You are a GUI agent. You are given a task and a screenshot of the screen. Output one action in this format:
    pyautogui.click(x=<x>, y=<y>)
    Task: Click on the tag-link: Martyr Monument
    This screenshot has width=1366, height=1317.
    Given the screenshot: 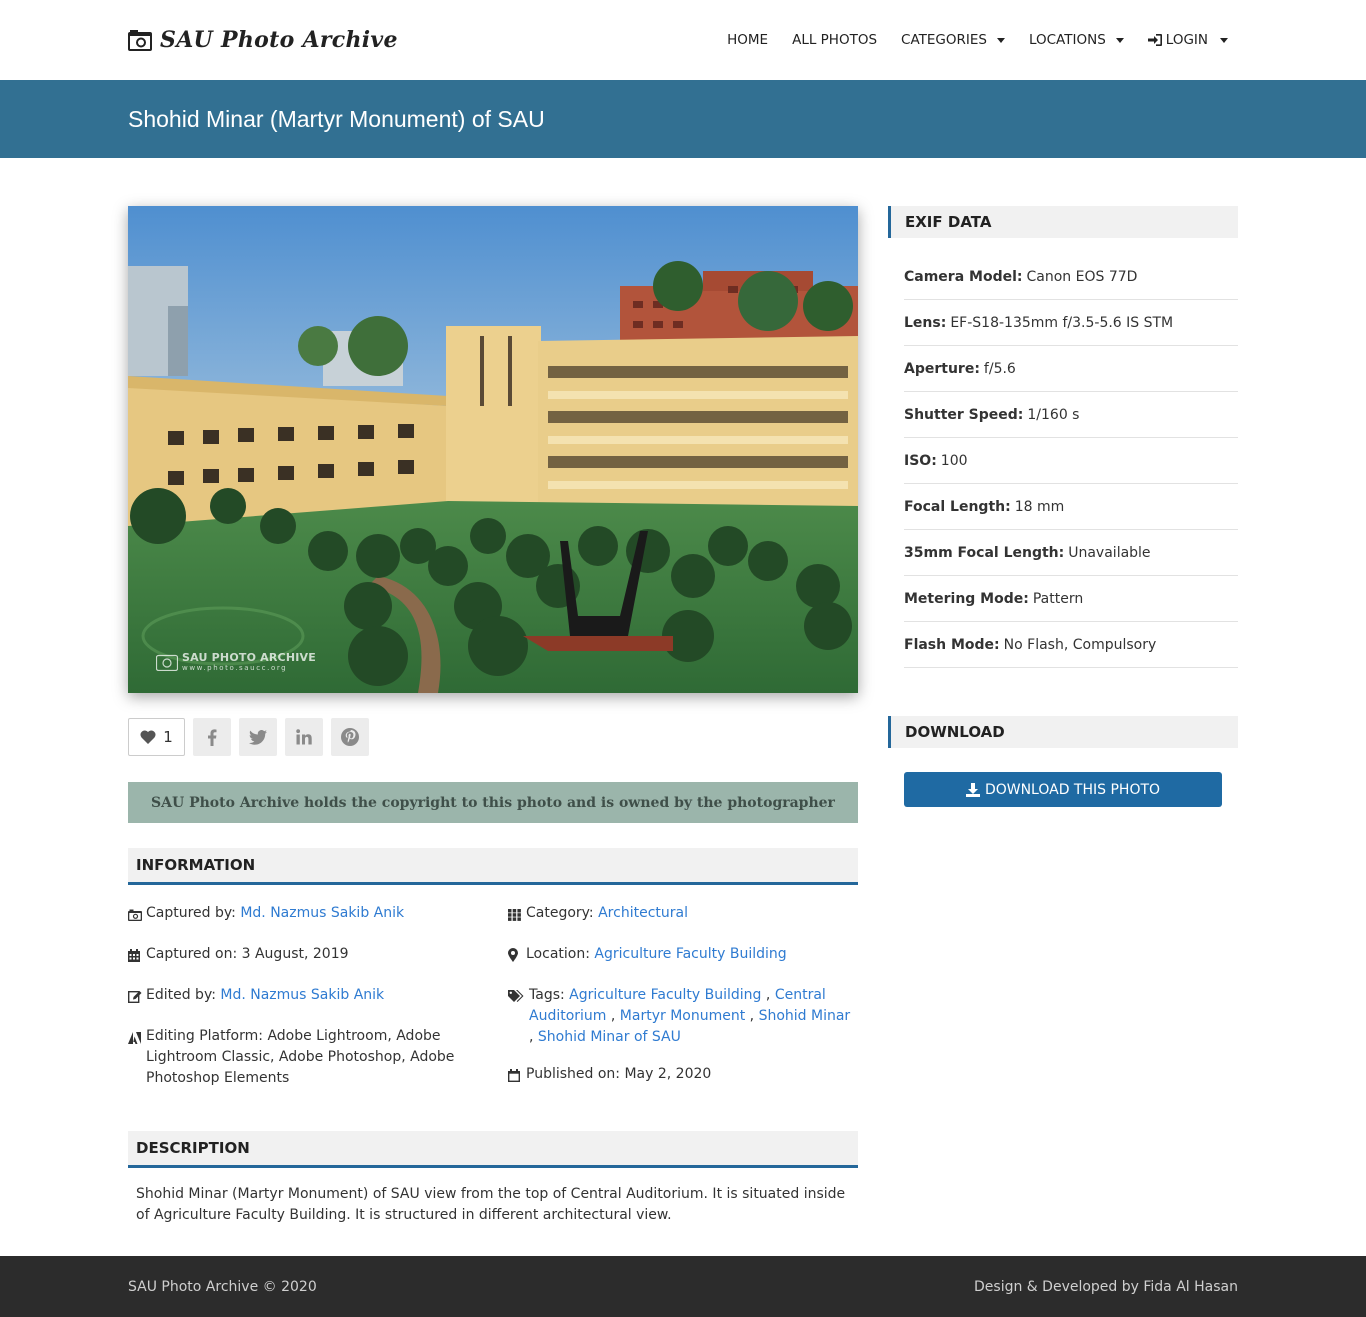 What is the action you would take?
    pyautogui.click(x=682, y=1016)
    